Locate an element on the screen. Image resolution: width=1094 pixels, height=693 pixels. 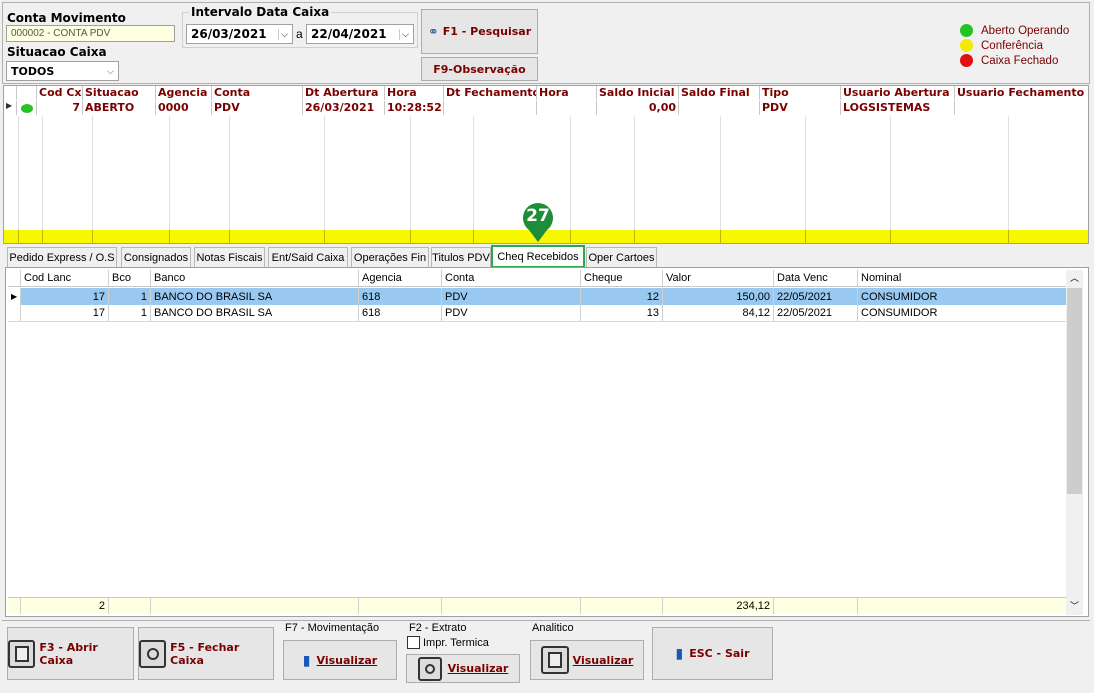
analitico-label: Analitico is located at coordinates (553, 628).